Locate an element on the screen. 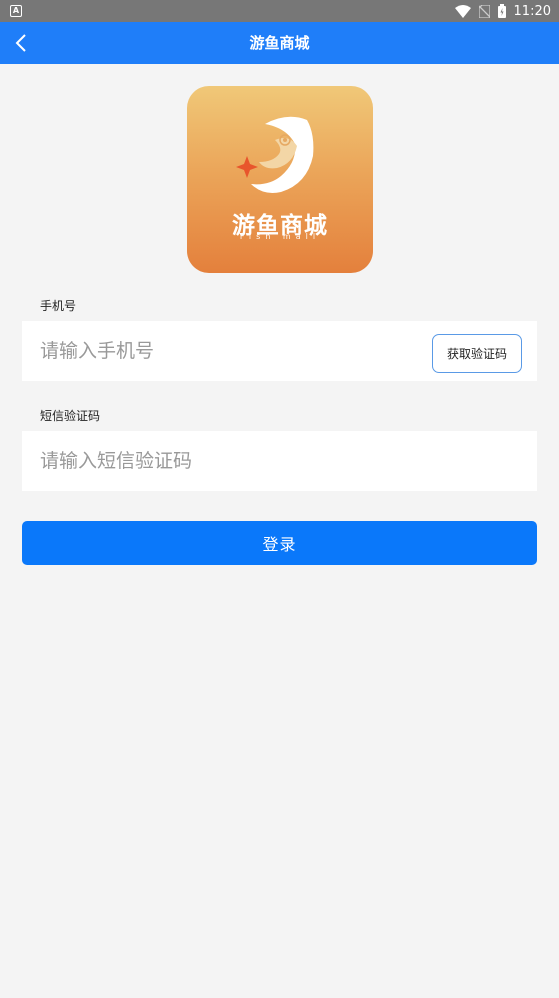  login-button: 登录 is located at coordinates (279, 543).